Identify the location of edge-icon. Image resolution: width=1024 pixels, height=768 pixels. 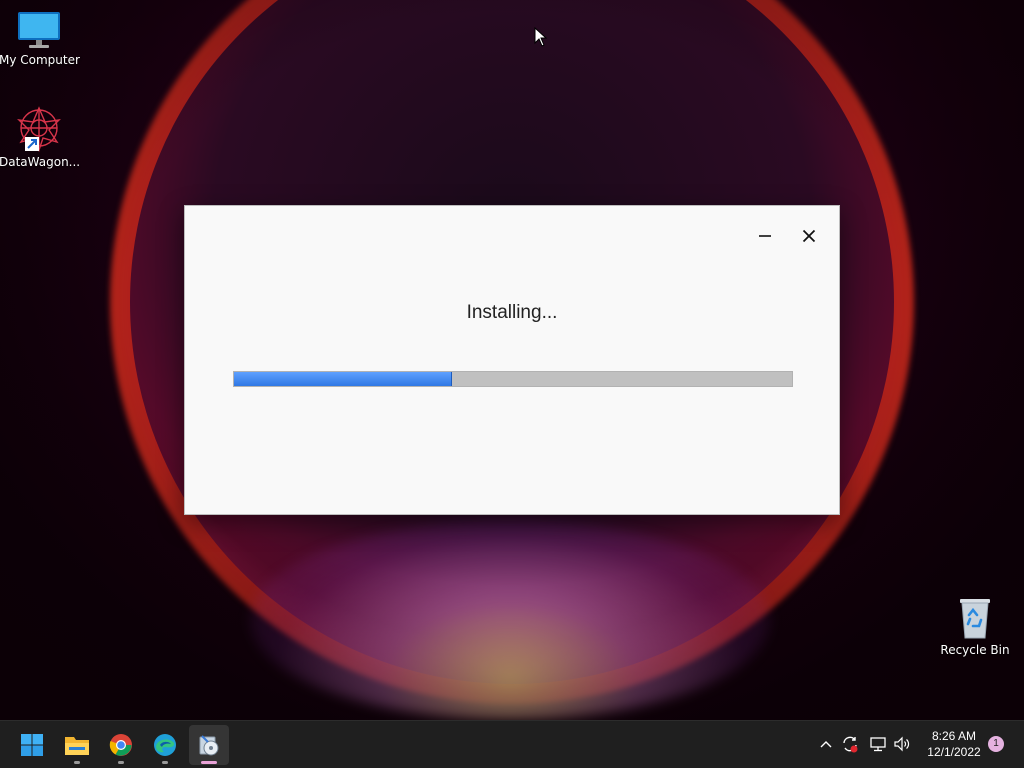
(165, 745).